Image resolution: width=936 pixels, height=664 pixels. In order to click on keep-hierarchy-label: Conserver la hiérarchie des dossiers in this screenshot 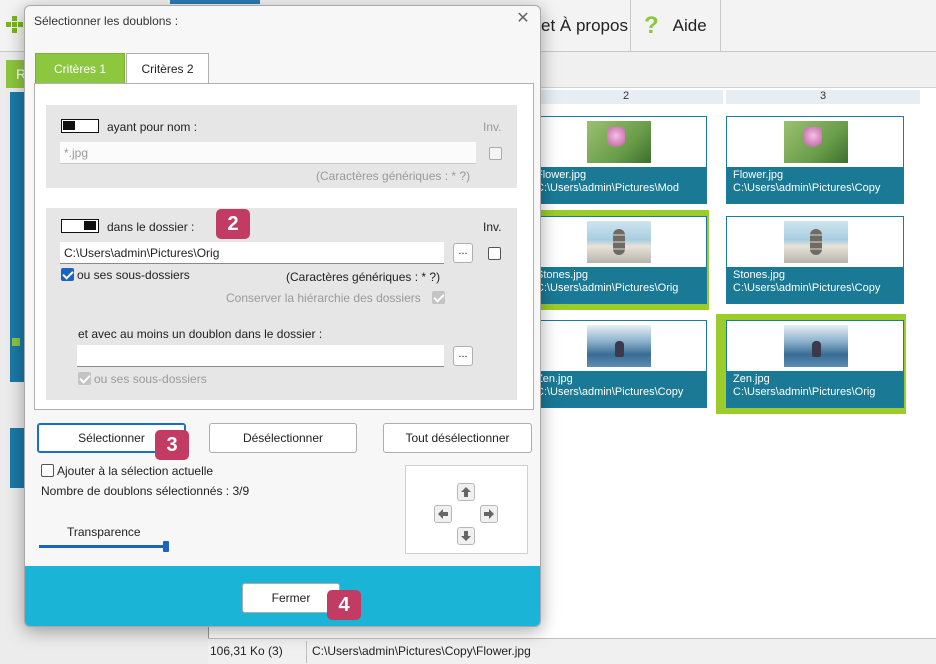, I will do `click(323, 298)`.